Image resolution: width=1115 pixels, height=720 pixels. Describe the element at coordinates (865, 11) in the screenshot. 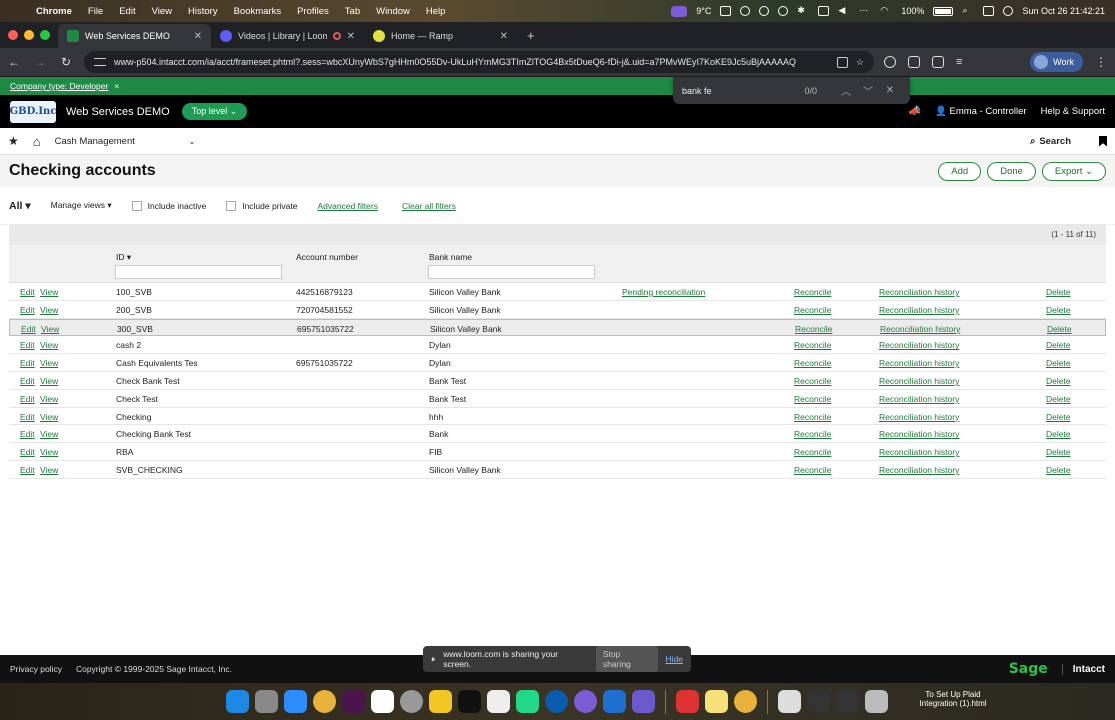

I see `dots-icon: ⋯` at that location.